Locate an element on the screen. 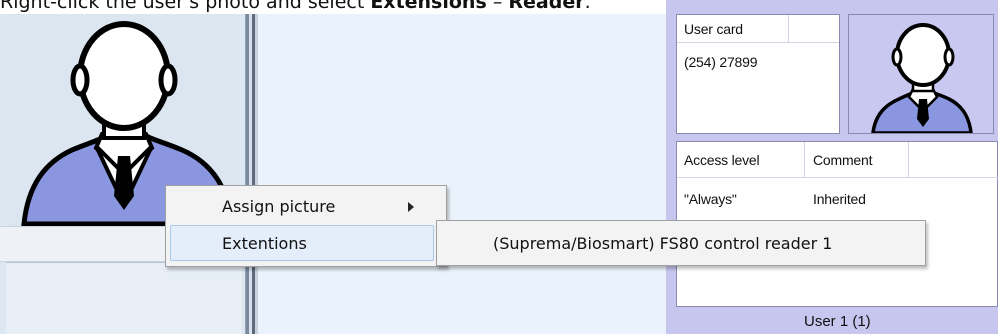  menu-item-label: Assign picture is located at coordinates (279, 206).